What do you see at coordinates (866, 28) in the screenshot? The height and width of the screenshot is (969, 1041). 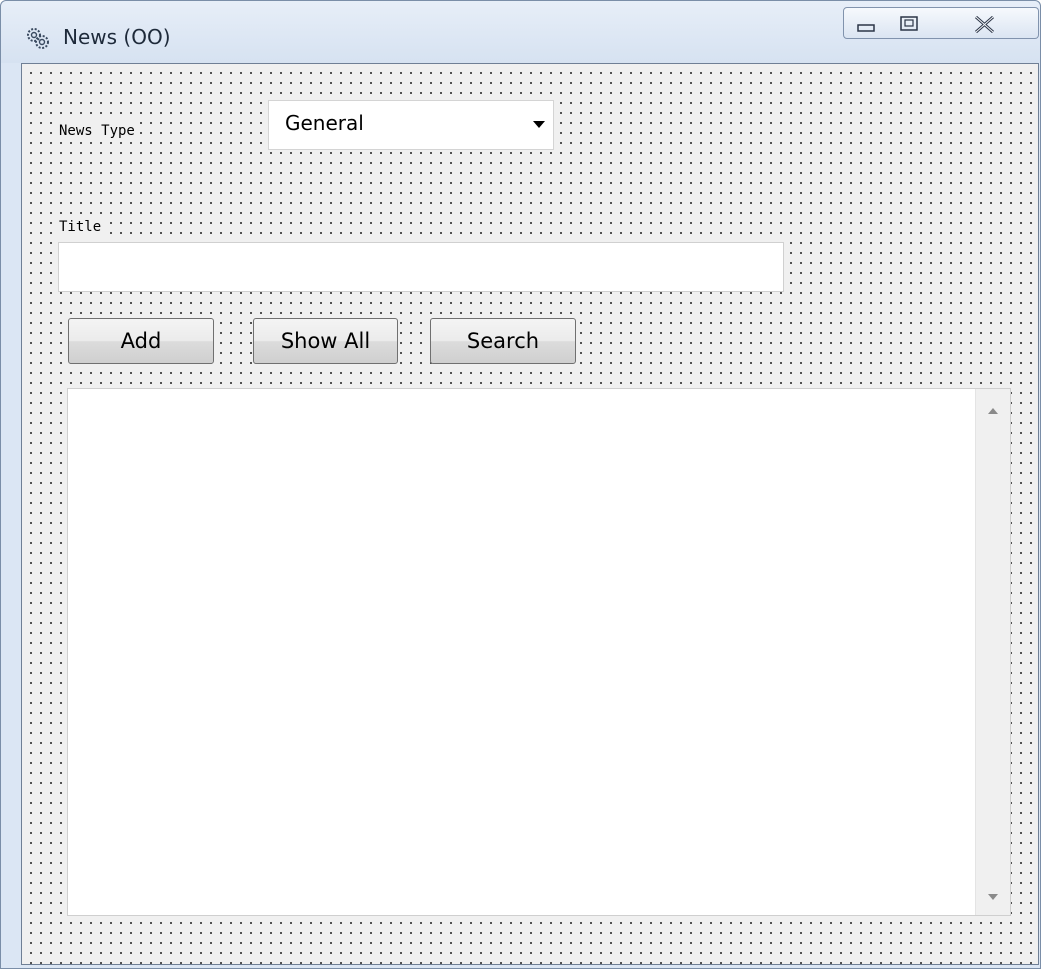 I see `minimize-icon` at bounding box center [866, 28].